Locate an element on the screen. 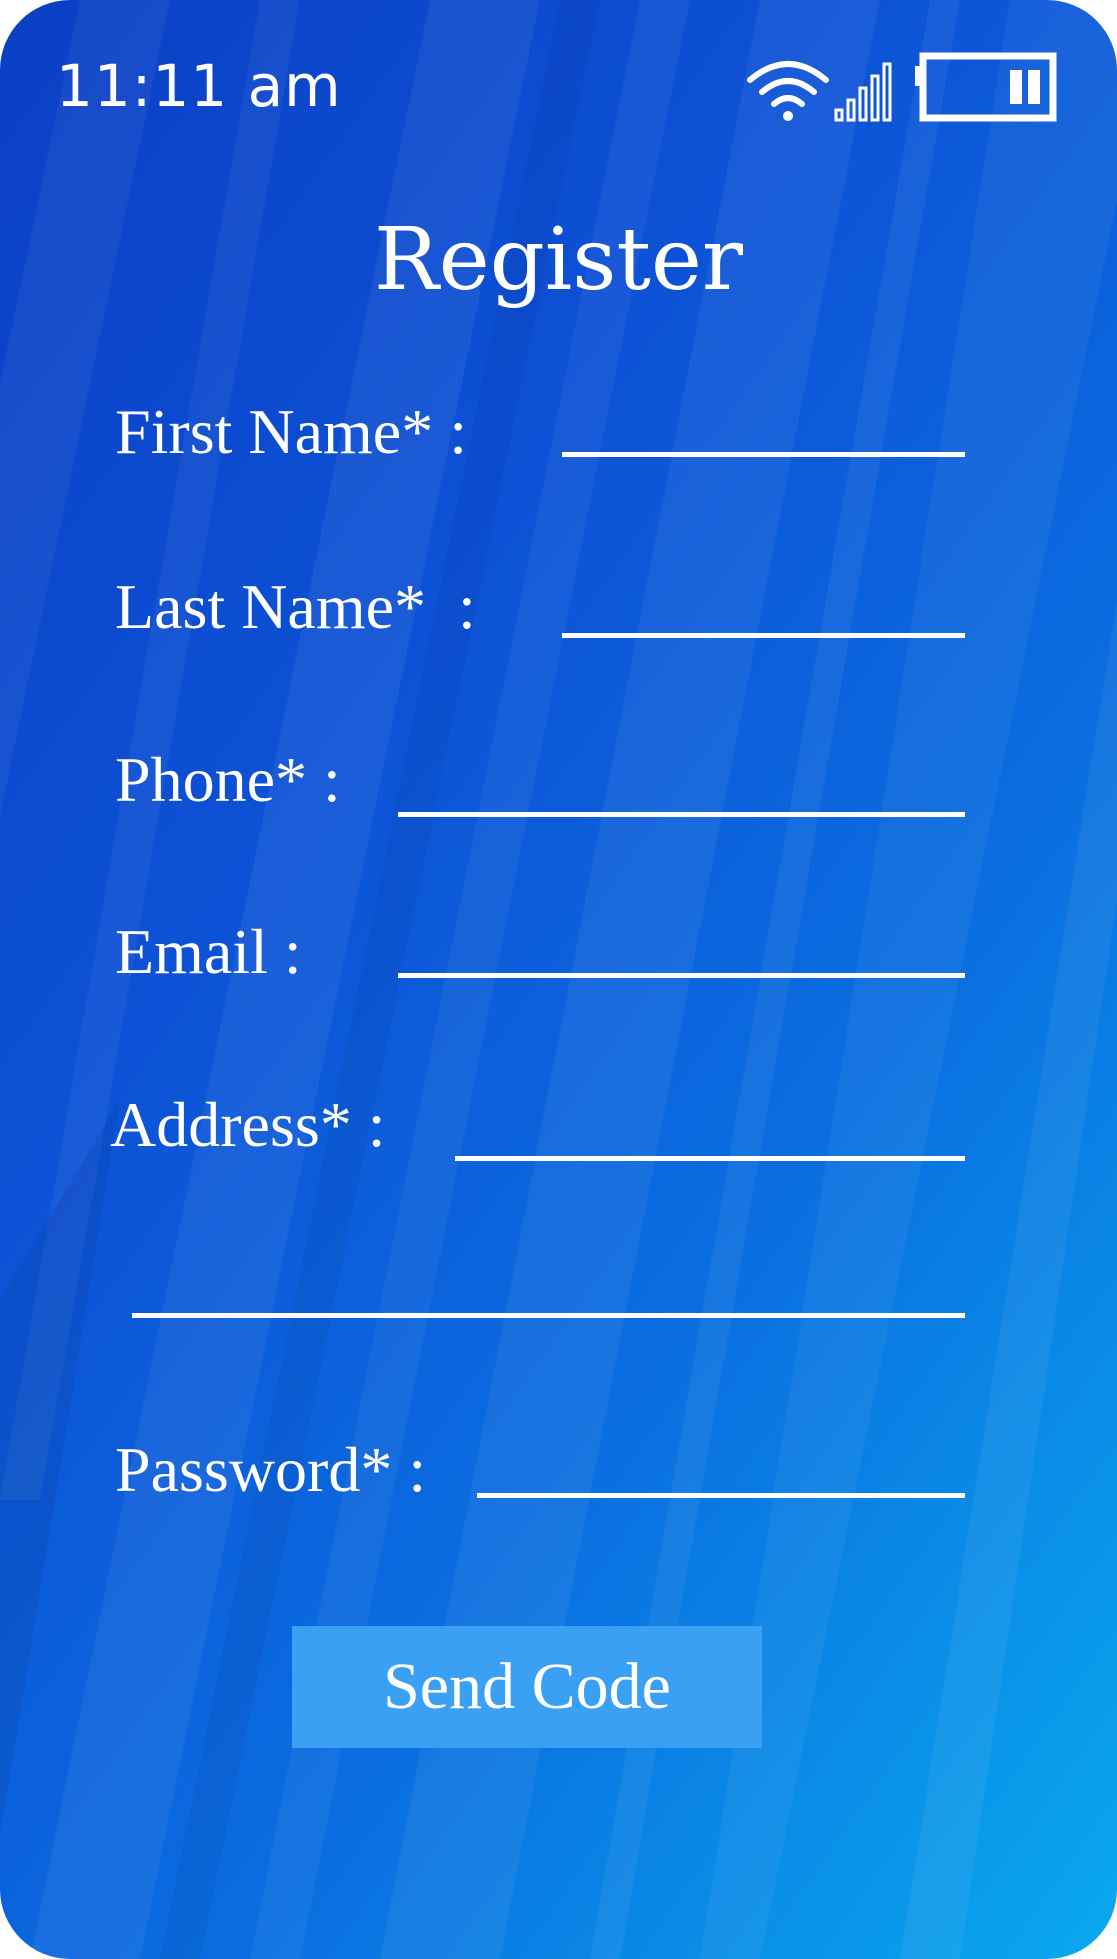  battery-icon is located at coordinates (986, 87).